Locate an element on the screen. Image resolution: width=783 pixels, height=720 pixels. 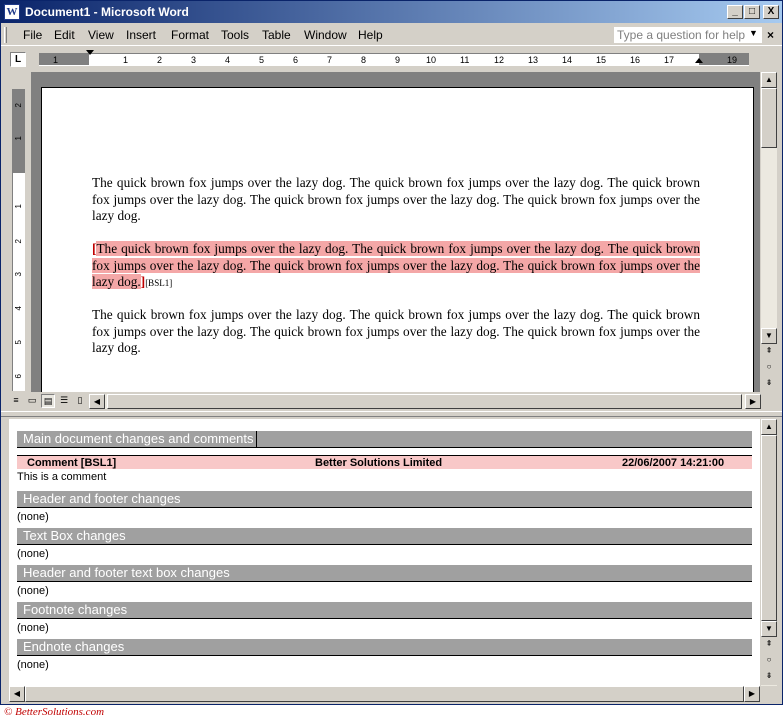
text-box-changes-content: (none) is located at coordinates (33, 554).